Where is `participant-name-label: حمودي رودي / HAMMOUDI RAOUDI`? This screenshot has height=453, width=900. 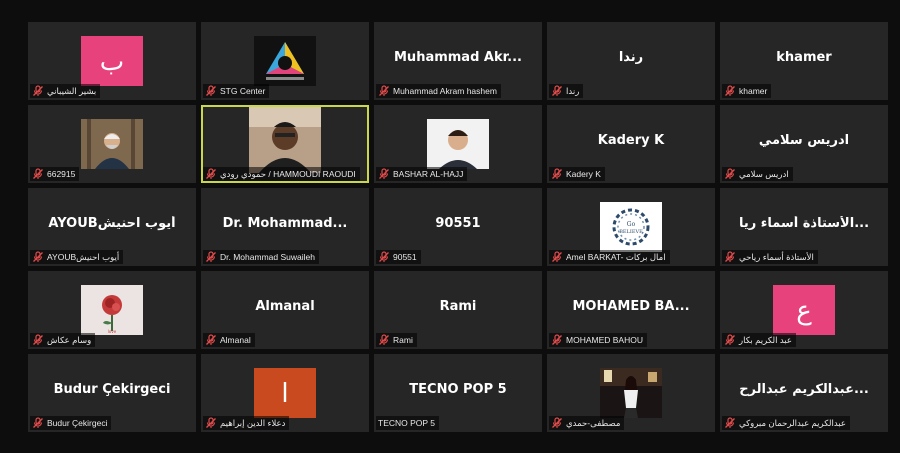
participant-name-label: حمودي رودي / HAMMOUDI RAOUDI is located at coordinates (281, 174).